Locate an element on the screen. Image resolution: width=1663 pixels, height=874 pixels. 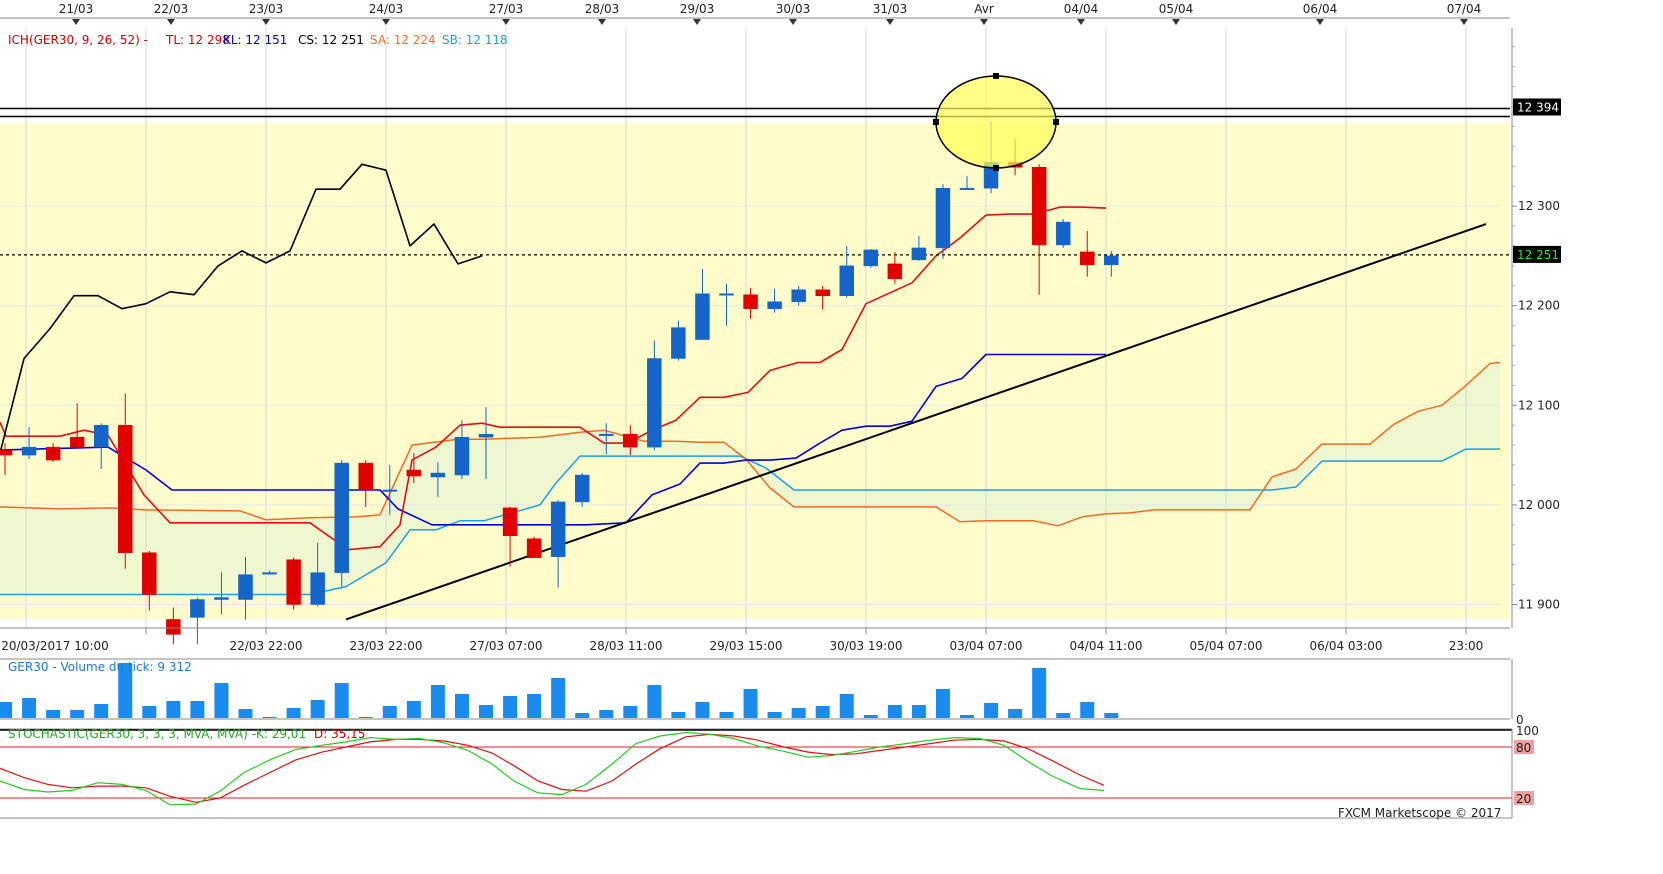
stochastic-level-label-2: 100 is located at coordinates (1527, 731).